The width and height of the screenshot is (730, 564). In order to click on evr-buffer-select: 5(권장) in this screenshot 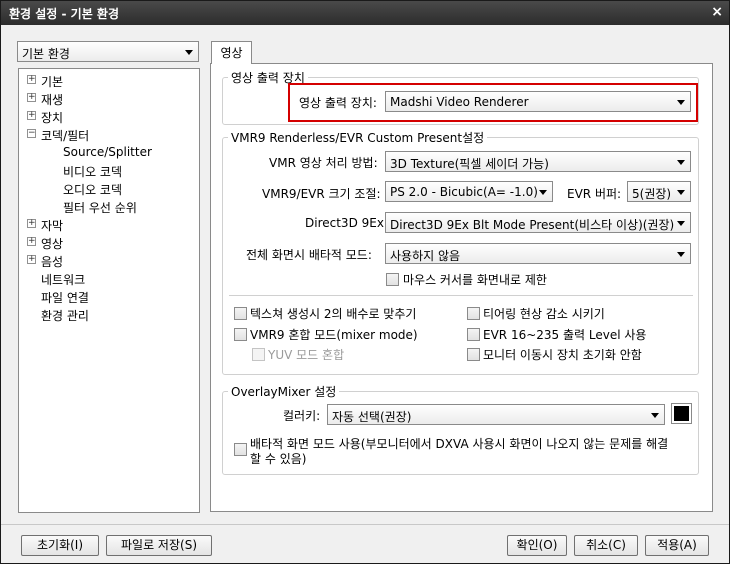, I will do `click(659, 191)`.